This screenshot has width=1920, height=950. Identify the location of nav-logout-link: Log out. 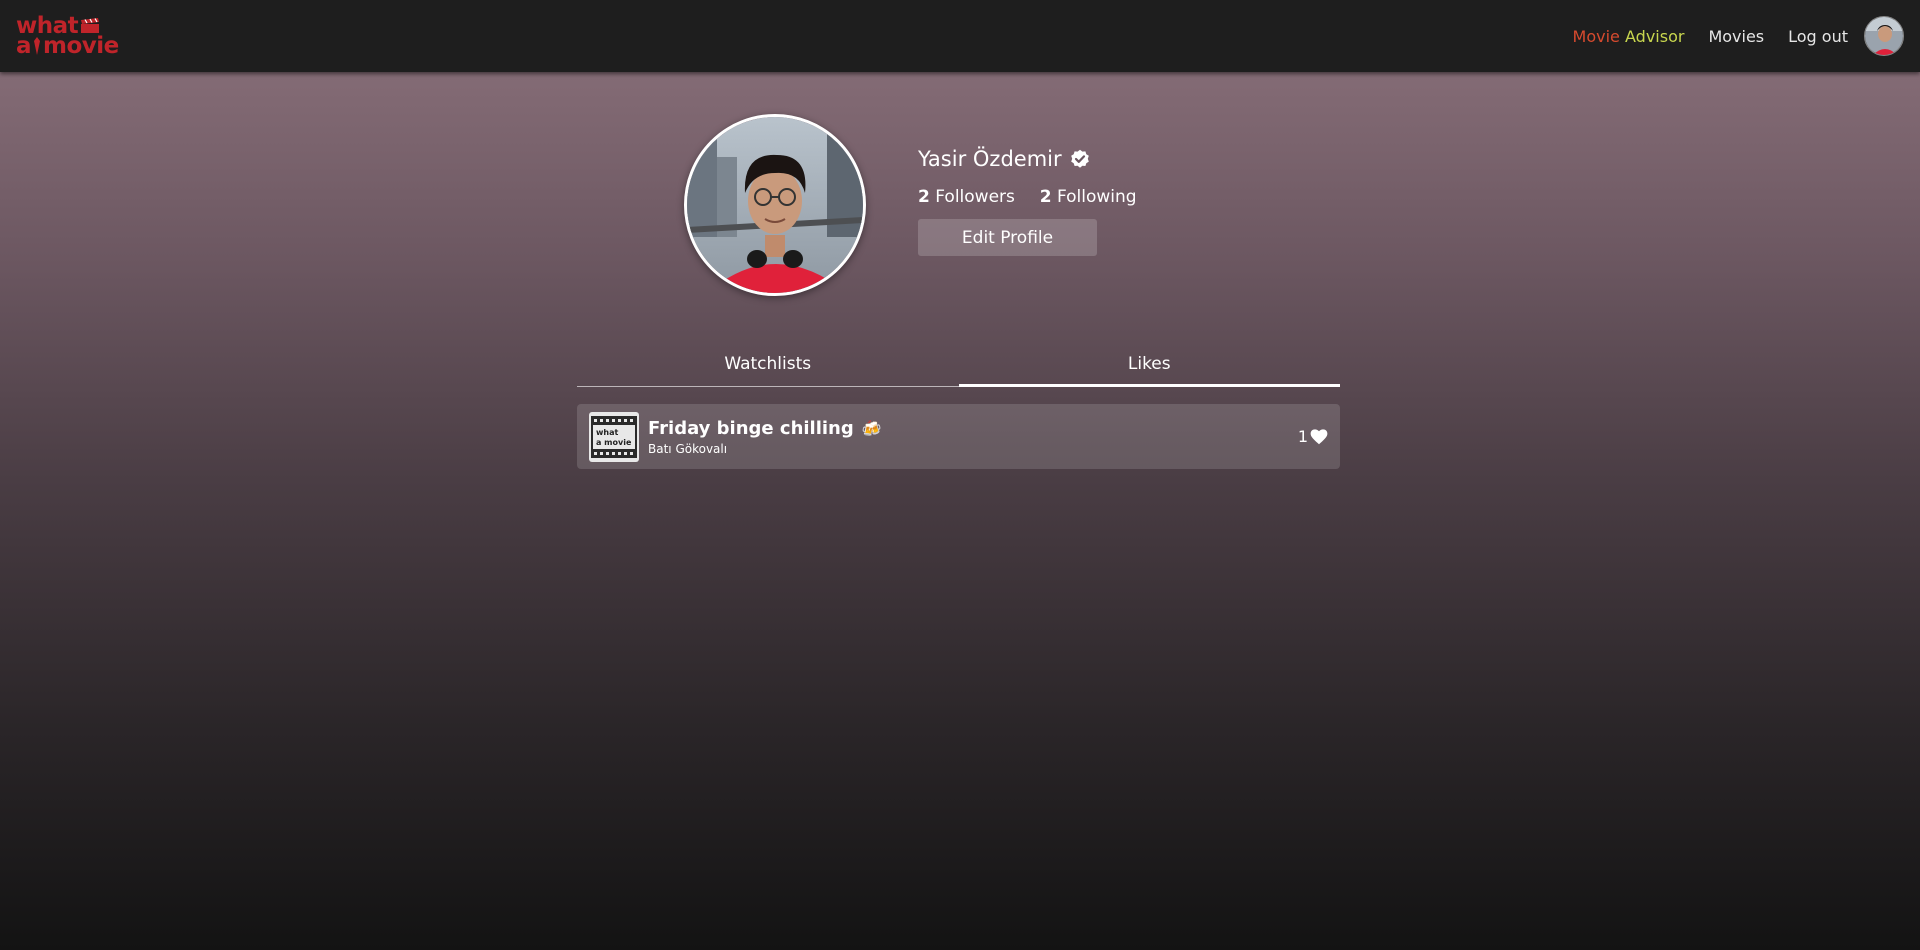
(1818, 36).